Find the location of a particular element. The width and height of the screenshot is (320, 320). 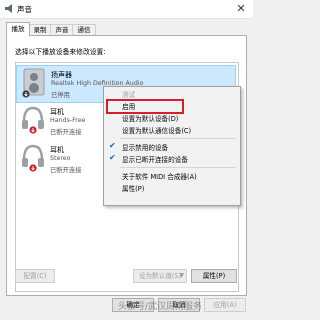

menu-label: 设置为默认通信设备(C) is located at coordinates (157, 131).